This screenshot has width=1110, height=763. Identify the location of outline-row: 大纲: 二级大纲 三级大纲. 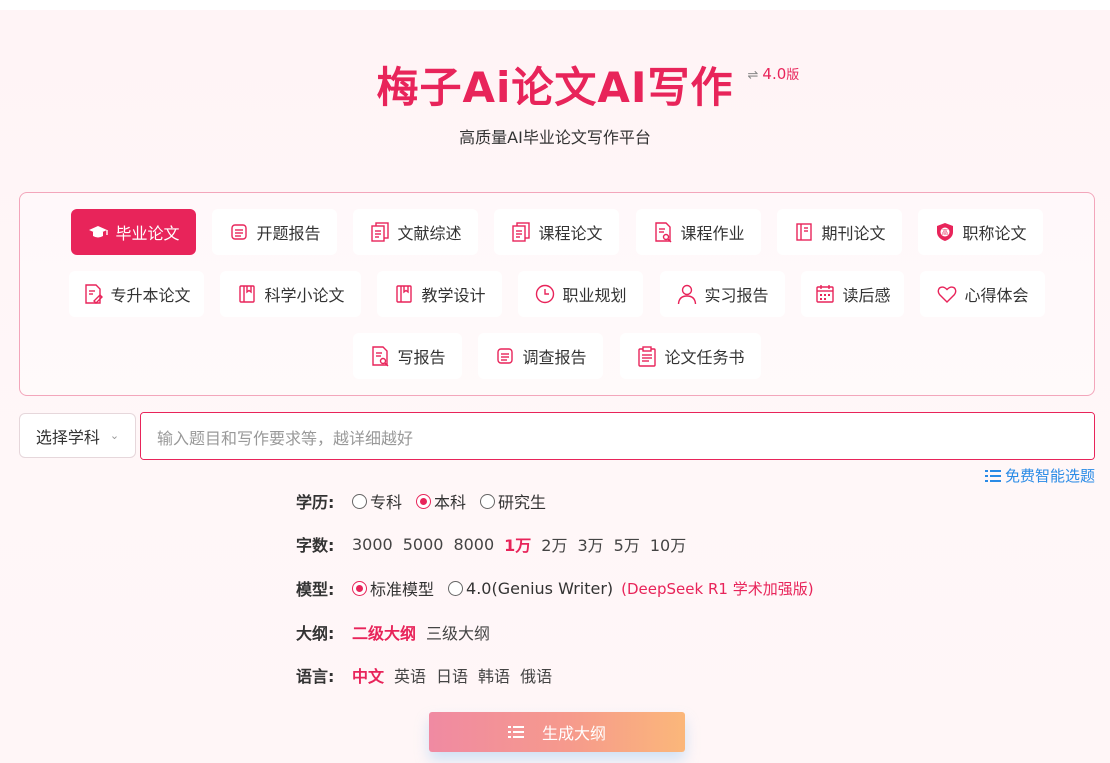
(398, 632).